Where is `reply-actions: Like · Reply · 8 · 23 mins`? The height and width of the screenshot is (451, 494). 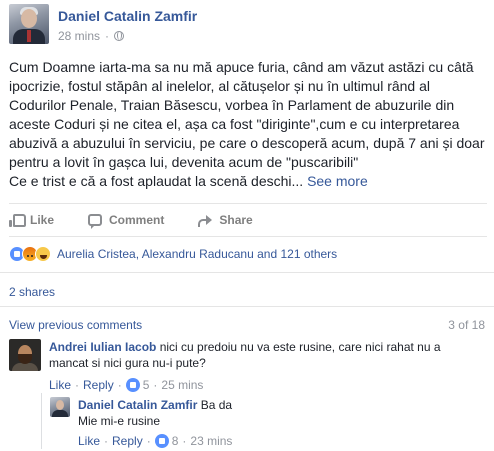 reply-actions: Like · Reply · 8 · 23 mins is located at coordinates (155, 441).